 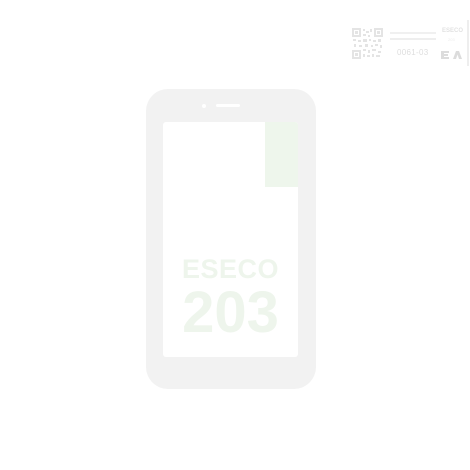 I want to click on device-screen: ESECO 203, so click(x=230, y=239).